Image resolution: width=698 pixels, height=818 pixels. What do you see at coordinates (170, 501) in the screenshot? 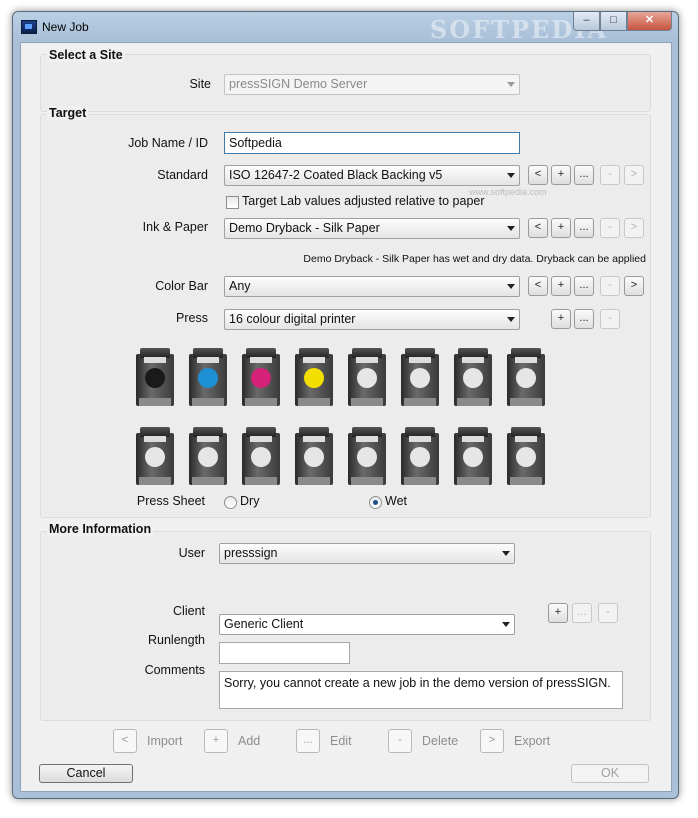
I see `press-sheet-label: Press Sheet` at bounding box center [170, 501].